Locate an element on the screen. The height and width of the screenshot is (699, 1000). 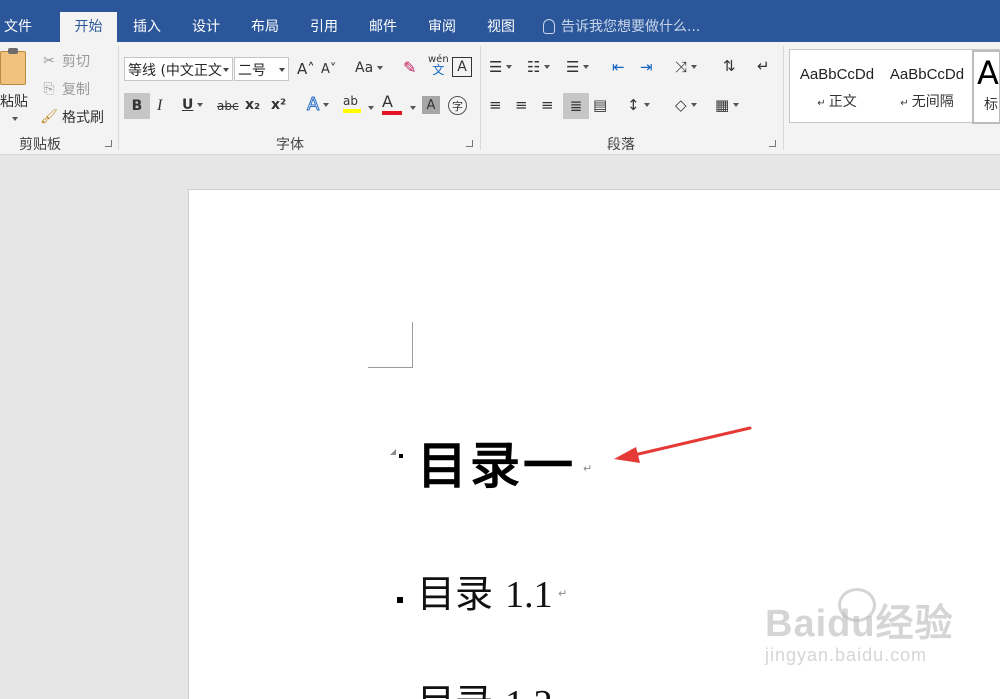
paragraph-launcher-icon is located at coordinates (772, 143).